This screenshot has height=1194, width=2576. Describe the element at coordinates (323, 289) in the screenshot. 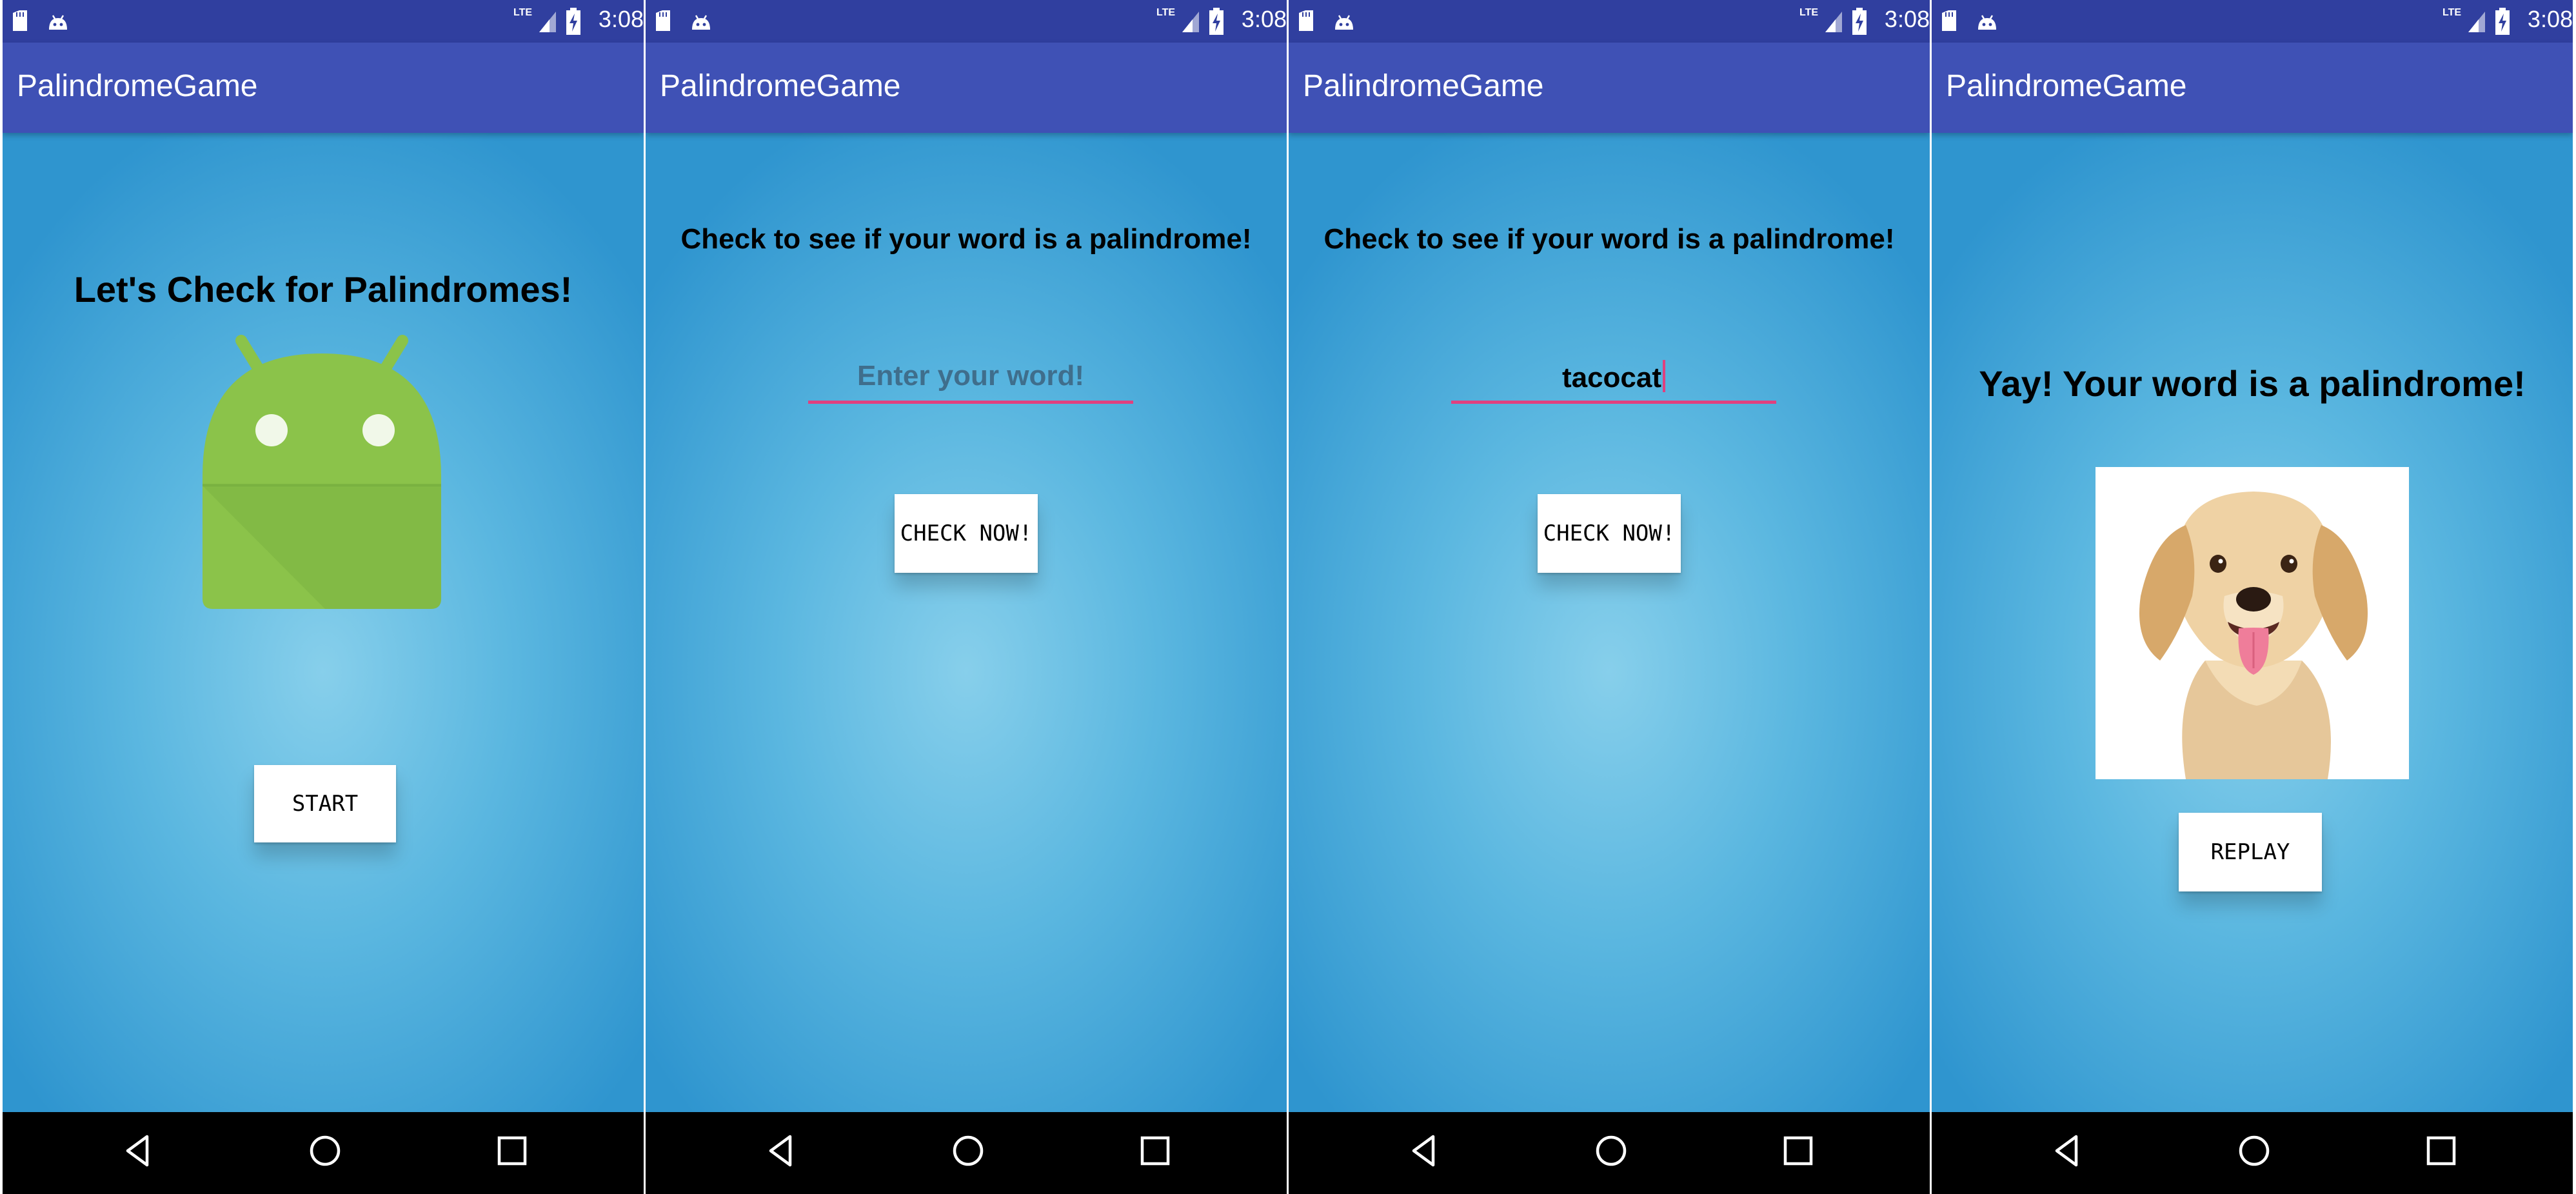

I see `welcome-heading: Let's Check for Palindromes!` at that location.